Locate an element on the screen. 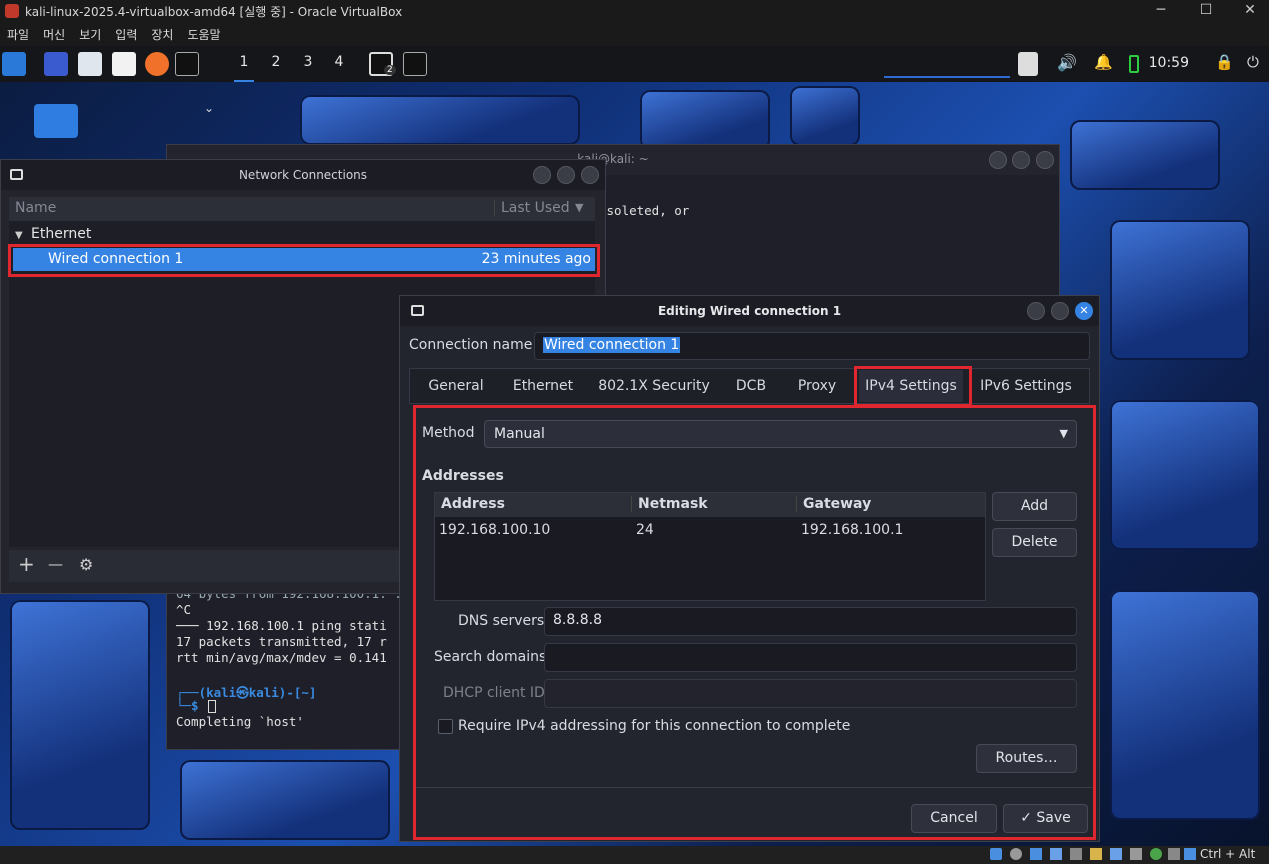 The width and height of the screenshot is (1269, 864). gear-icon: ⚙ is located at coordinates (86, 564).